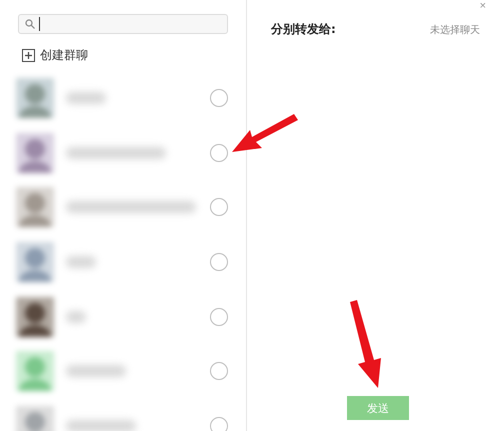 This screenshot has width=494, height=431. I want to click on plus-icon, so click(28, 55).